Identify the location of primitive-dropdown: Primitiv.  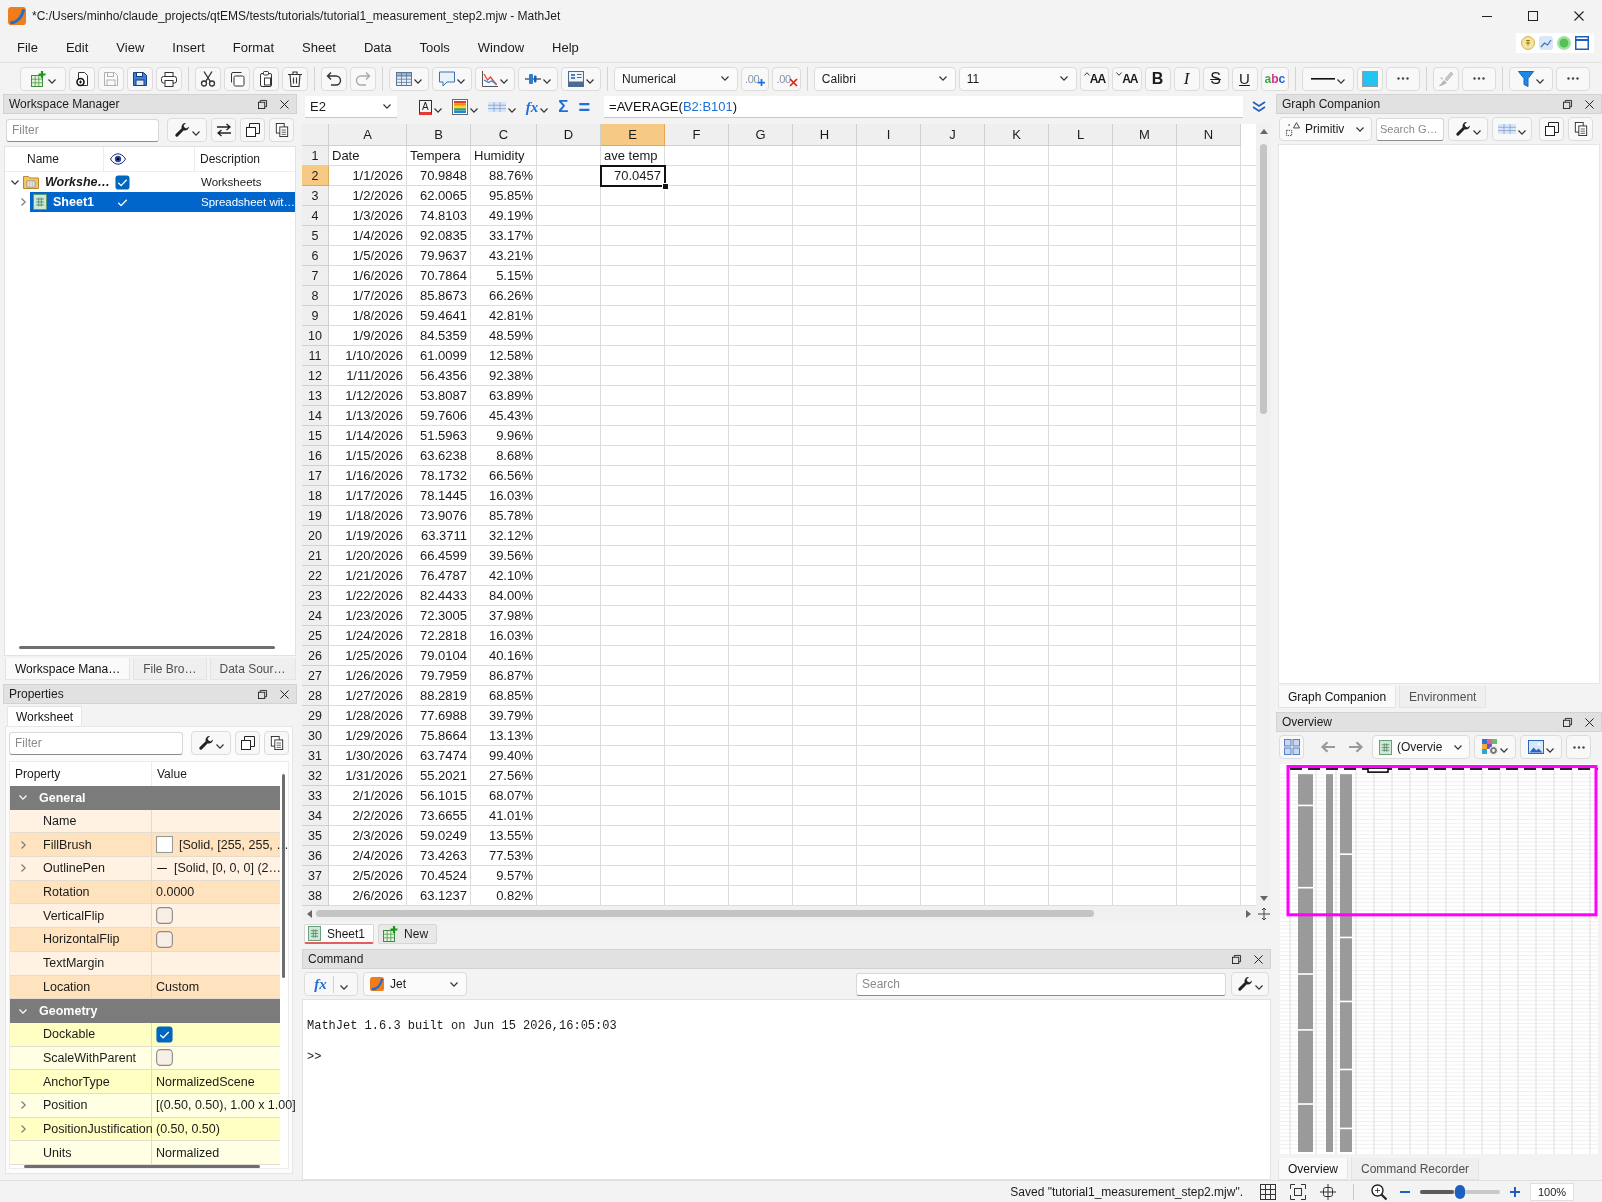
(1325, 129).